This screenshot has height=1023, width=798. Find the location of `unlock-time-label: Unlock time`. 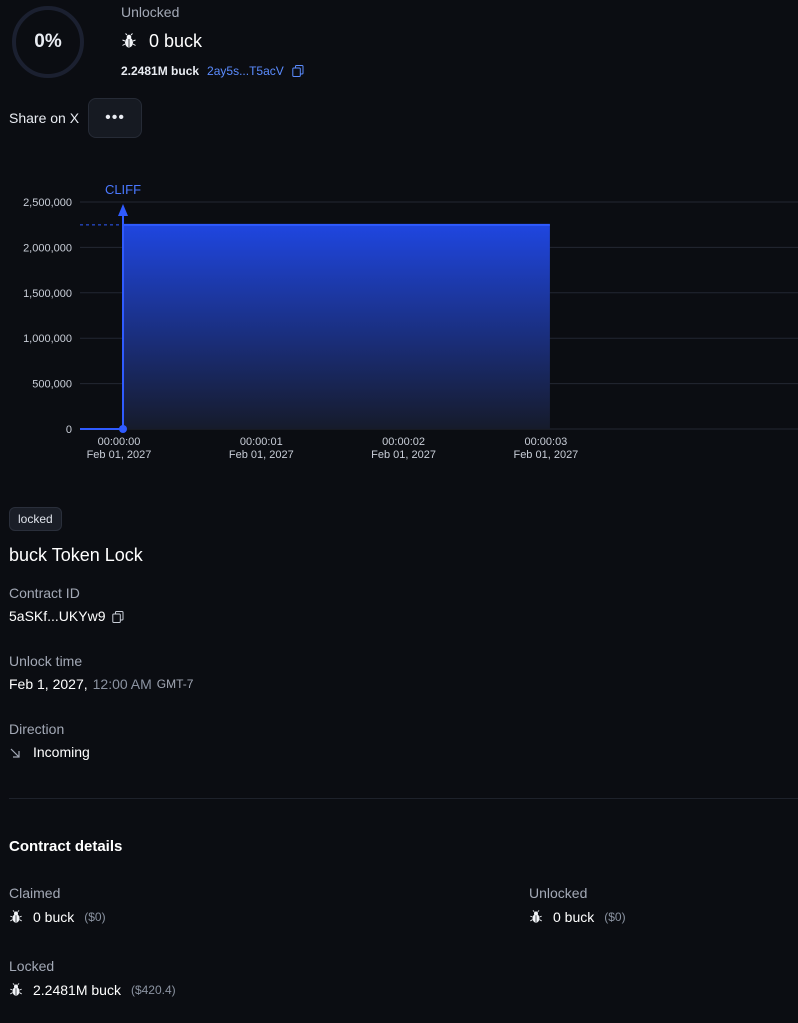

unlock-time-label: Unlock time is located at coordinates (46, 661).